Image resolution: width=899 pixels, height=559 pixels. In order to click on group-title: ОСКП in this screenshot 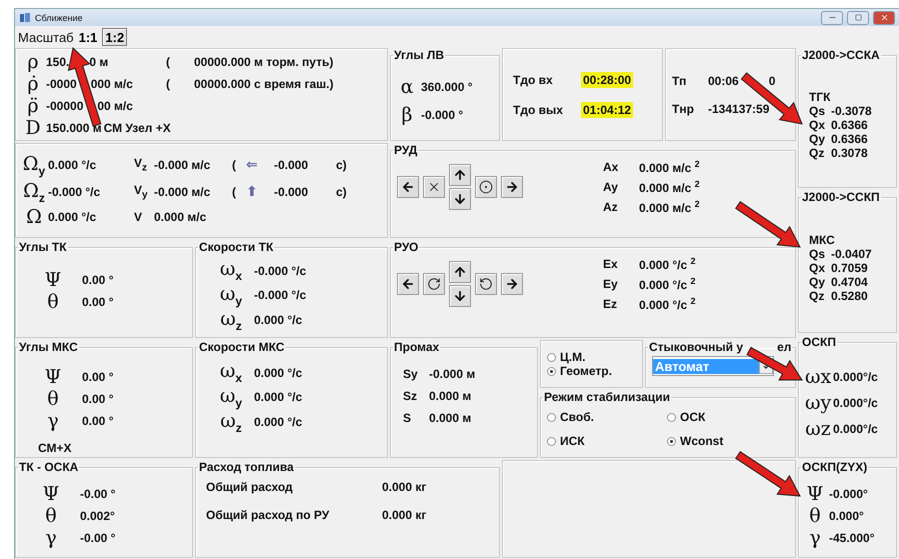, I will do `click(819, 342)`.